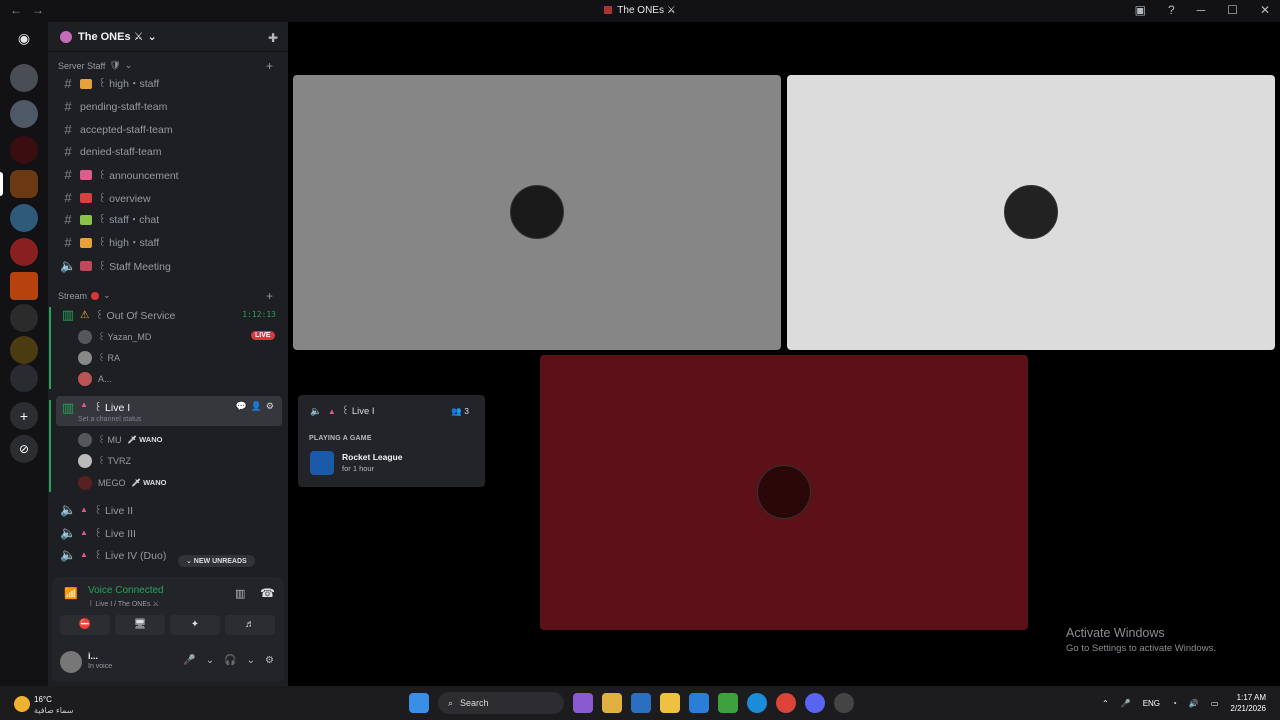  Describe the element at coordinates (169, 106) in the screenshot. I see `channel-pending-staff-team: # pending-staff-team` at that location.